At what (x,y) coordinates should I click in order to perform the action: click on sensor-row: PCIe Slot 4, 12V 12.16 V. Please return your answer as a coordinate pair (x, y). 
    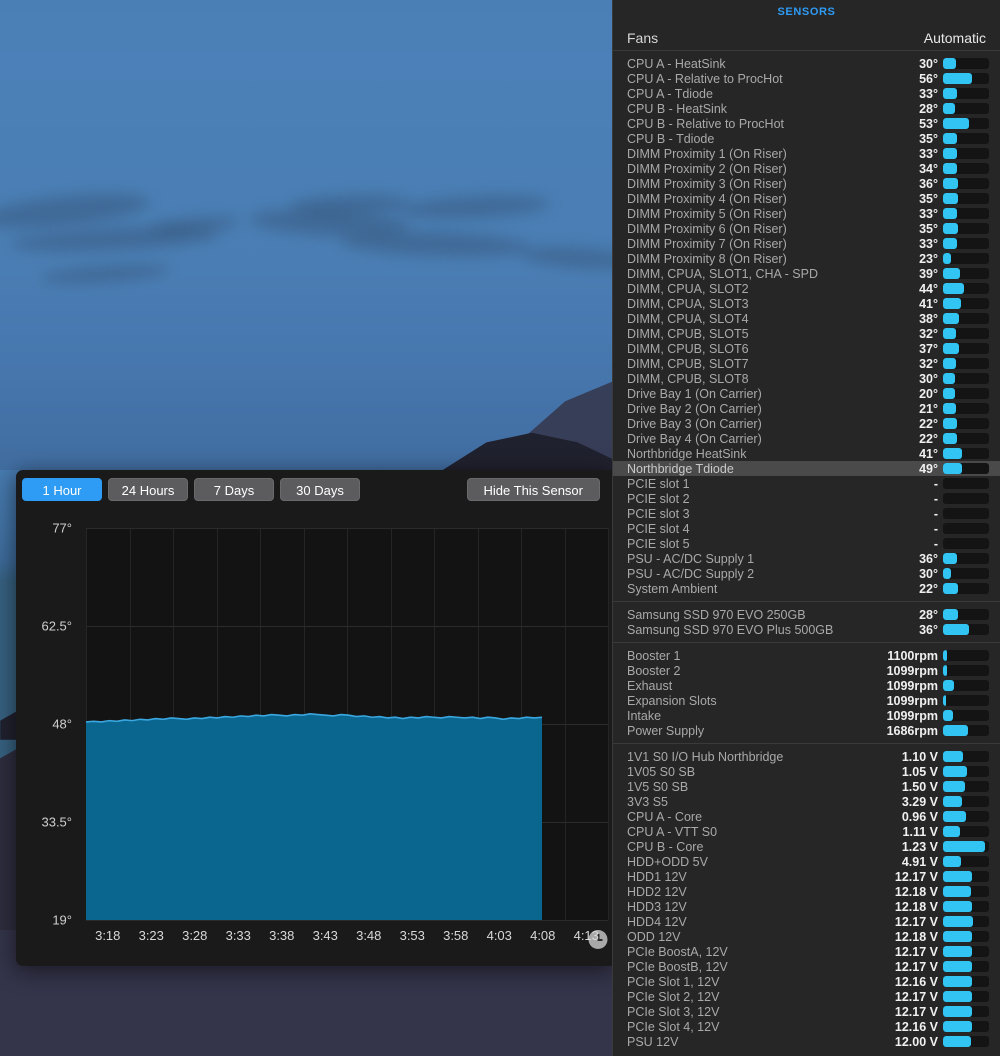
    Looking at the image, I should click on (806, 1026).